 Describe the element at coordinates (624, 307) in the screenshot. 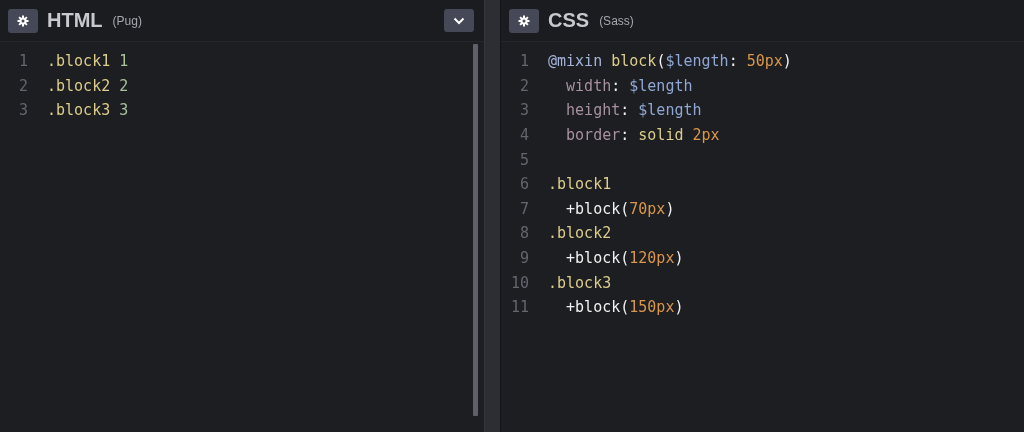

I see `code-line: +block(150px)` at that location.